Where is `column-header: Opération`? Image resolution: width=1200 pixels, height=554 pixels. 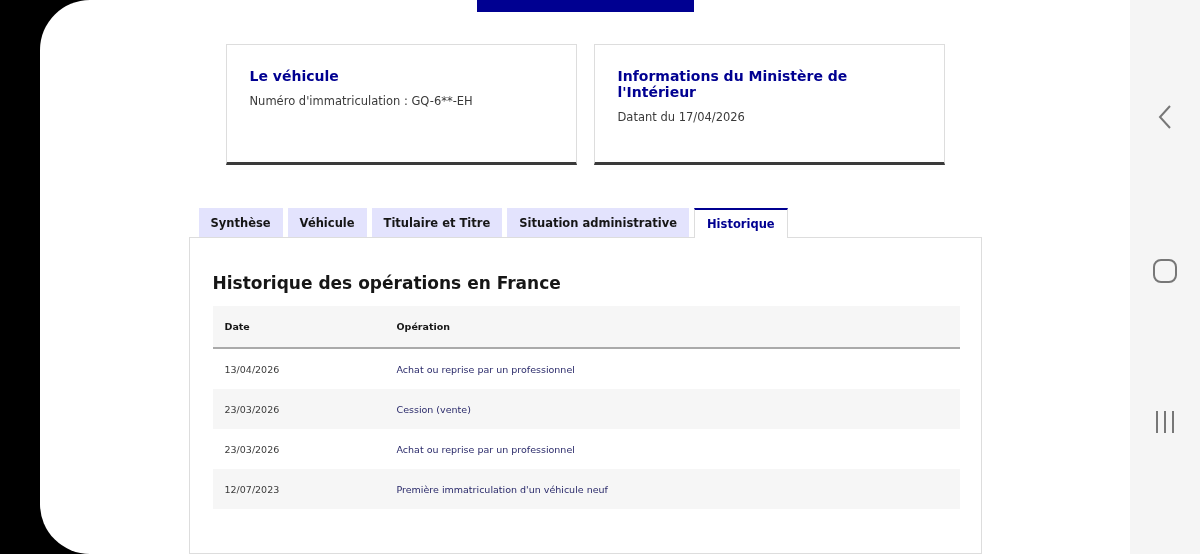
column-header: Opération is located at coordinates (423, 326).